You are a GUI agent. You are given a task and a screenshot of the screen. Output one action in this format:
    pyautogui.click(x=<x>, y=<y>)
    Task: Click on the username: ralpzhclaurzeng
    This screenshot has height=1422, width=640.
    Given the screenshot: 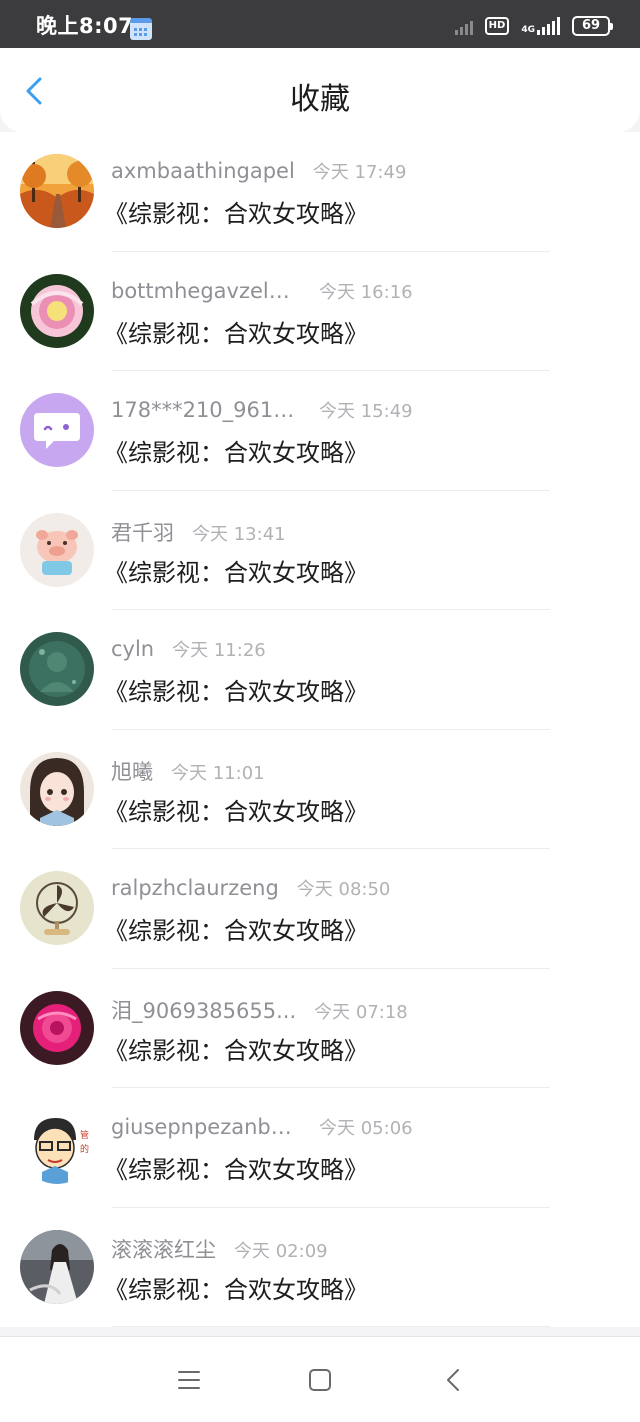 What is the action you would take?
    pyautogui.click(x=195, y=888)
    